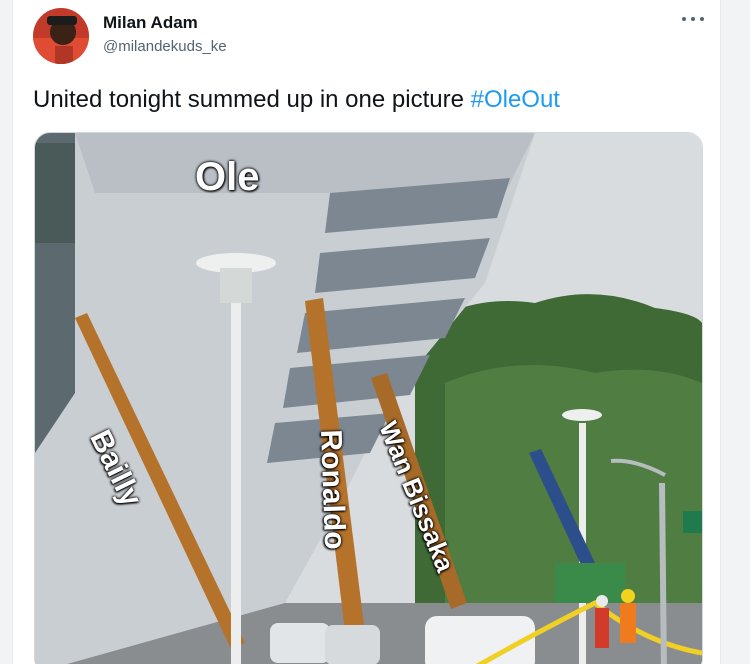 This screenshot has height=664, width=750. I want to click on tweet-body: United tonight summed up in one picture, so click(252, 99).